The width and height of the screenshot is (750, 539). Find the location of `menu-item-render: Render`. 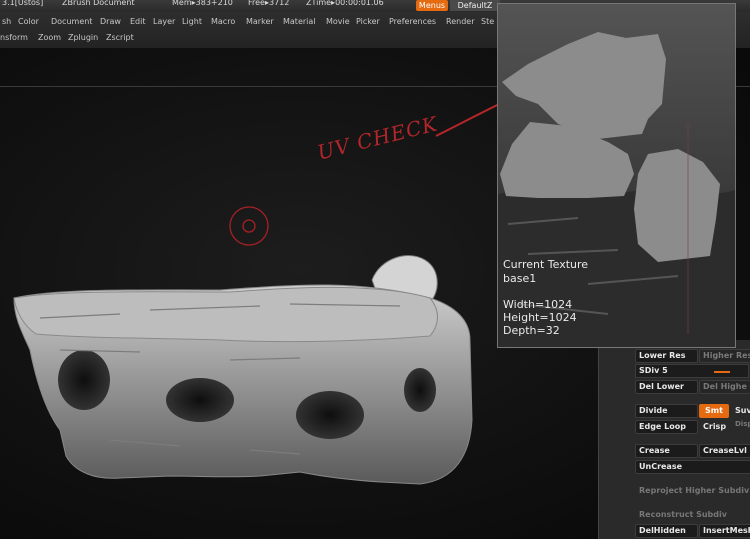

menu-item-render: Render is located at coordinates (460, 21).